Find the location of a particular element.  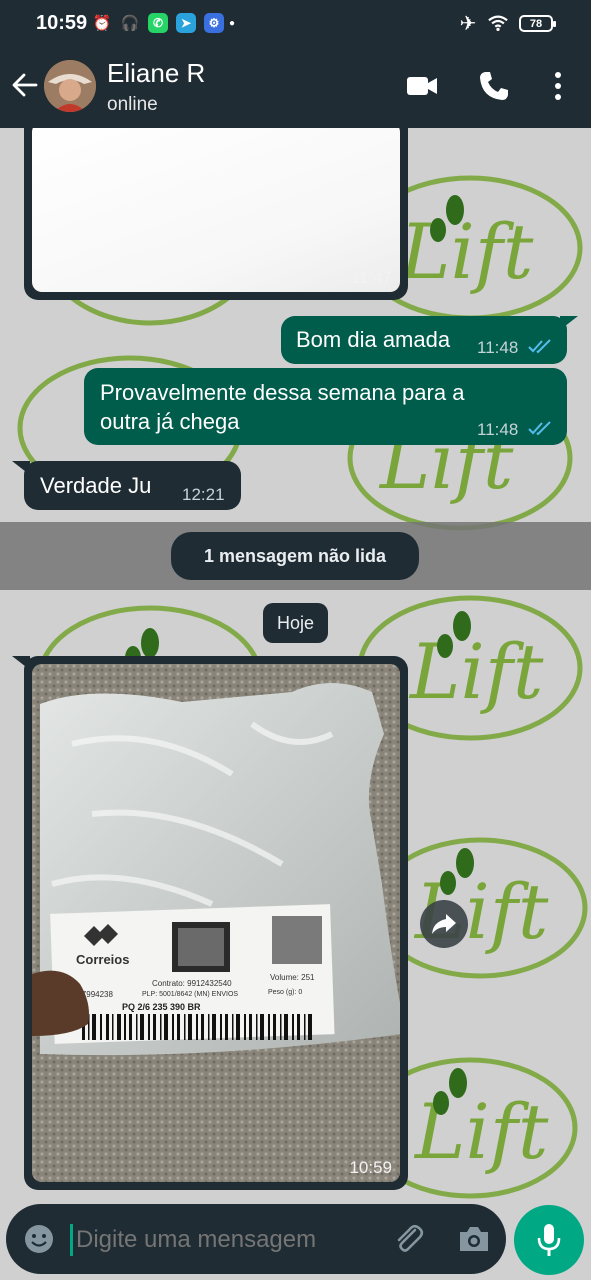

microphone-icon is located at coordinates (549, 1240).